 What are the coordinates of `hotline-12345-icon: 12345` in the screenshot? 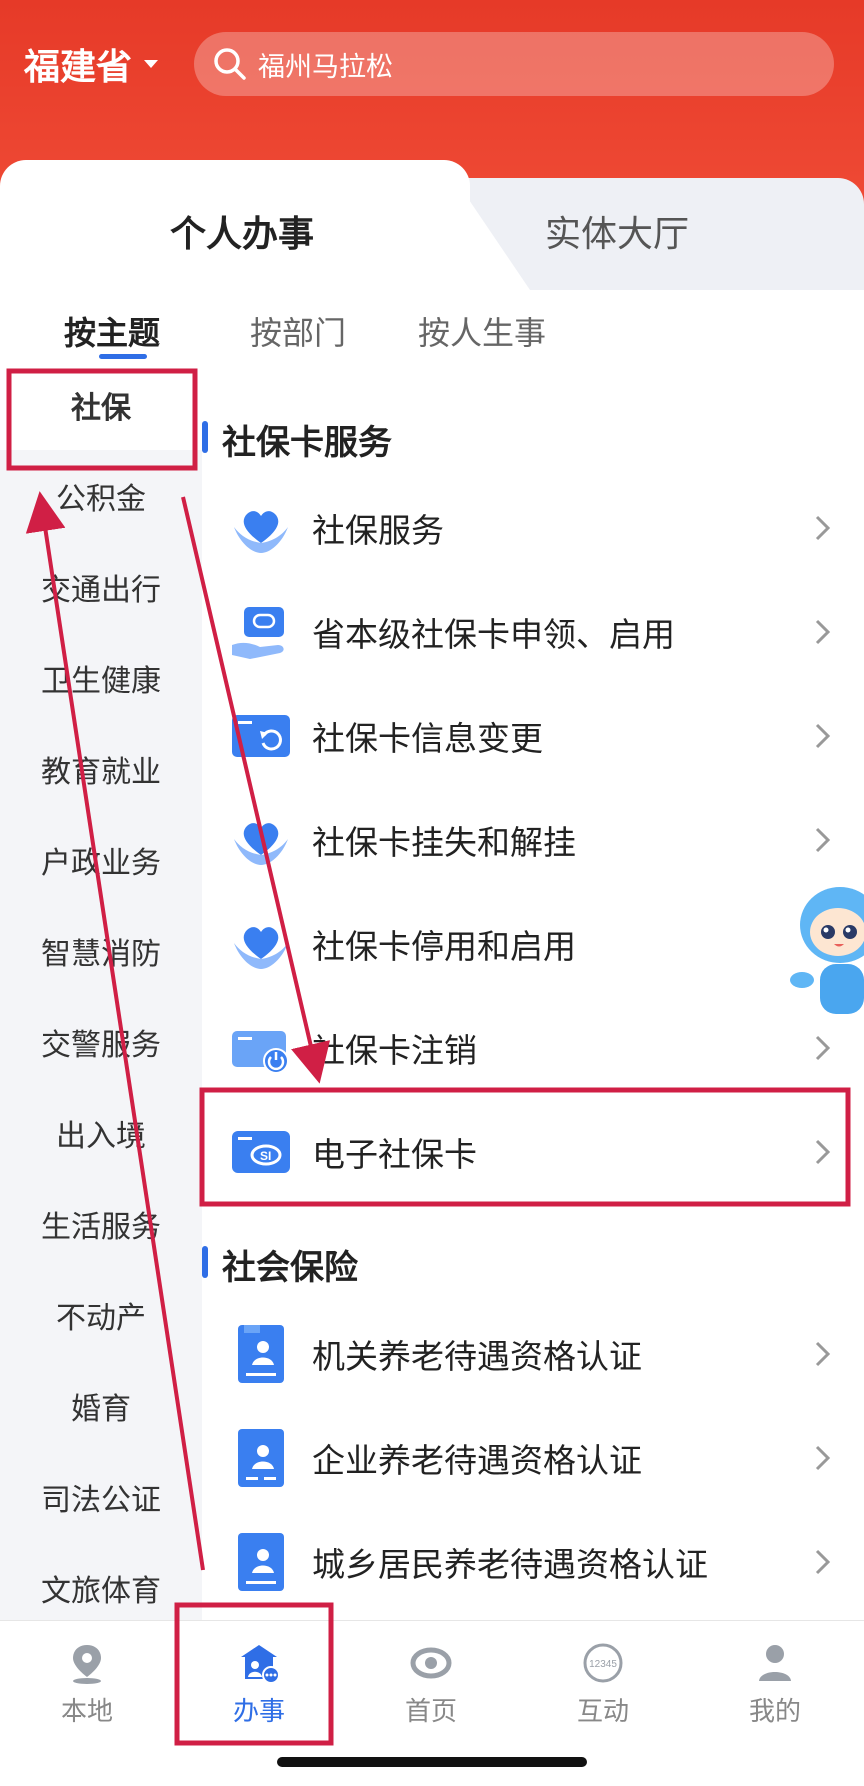 It's located at (603, 1663).